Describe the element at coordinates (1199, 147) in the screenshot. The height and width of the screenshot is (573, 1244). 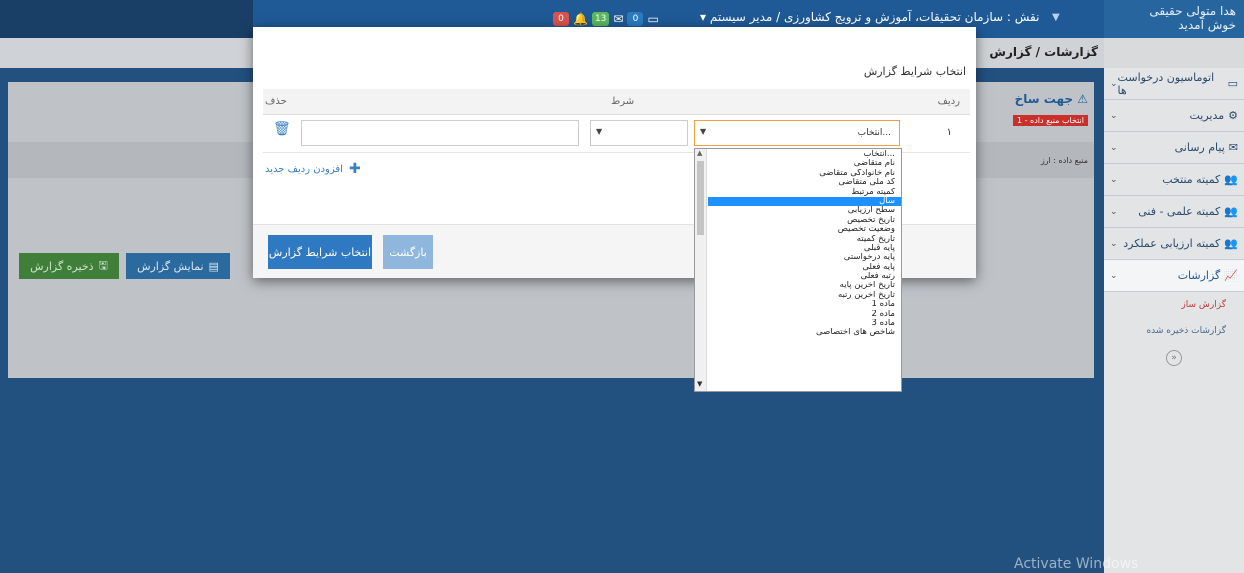
I see `sidebar-item-label: پیام رسانی` at that location.